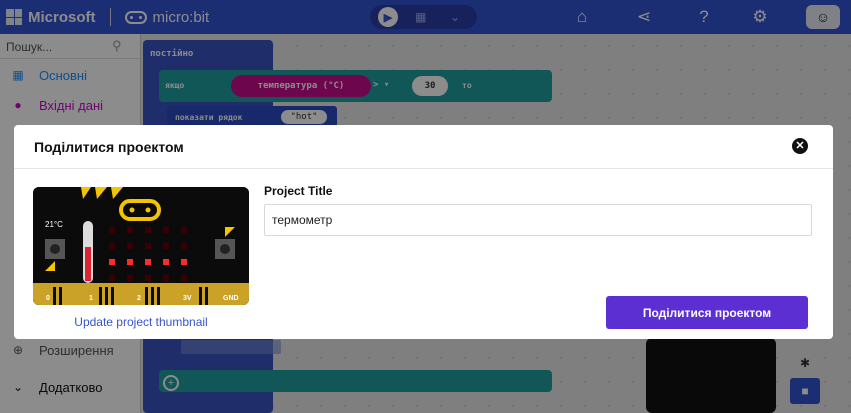 The height and width of the screenshot is (413, 851). Describe the element at coordinates (423, 147) in the screenshot. I see `dialog-header: Поділитися проектом ✕` at that location.